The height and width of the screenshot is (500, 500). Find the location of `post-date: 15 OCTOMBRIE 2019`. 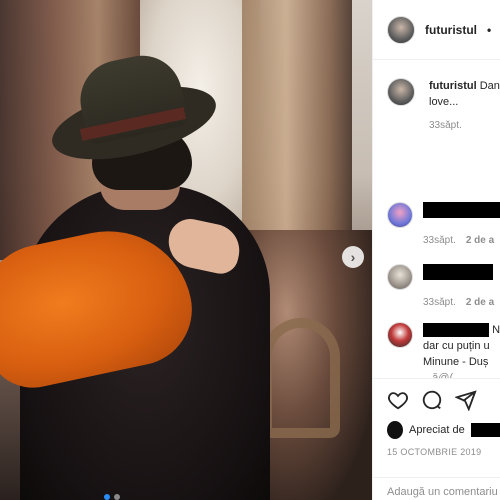

post-date: 15 OCTOMBRIE 2019 is located at coordinates (436, 448).